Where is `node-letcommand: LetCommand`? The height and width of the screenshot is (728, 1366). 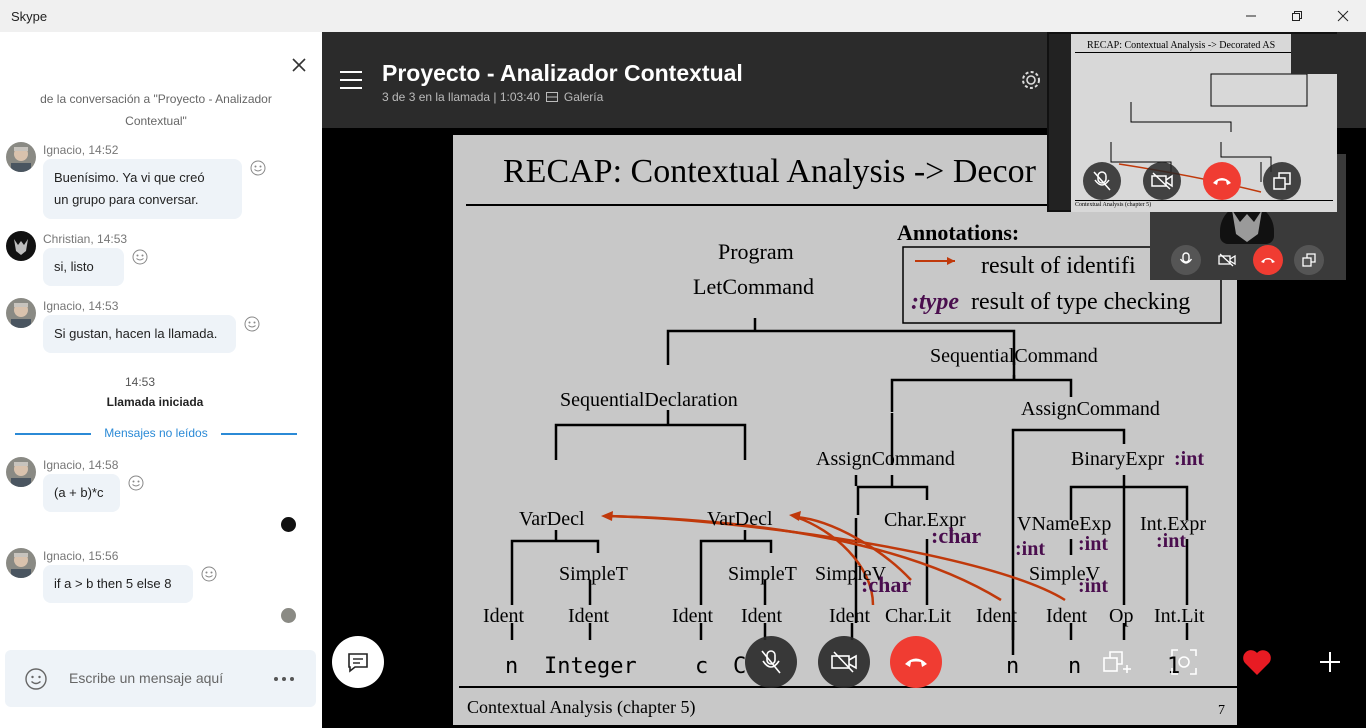 node-letcommand: LetCommand is located at coordinates (753, 286).